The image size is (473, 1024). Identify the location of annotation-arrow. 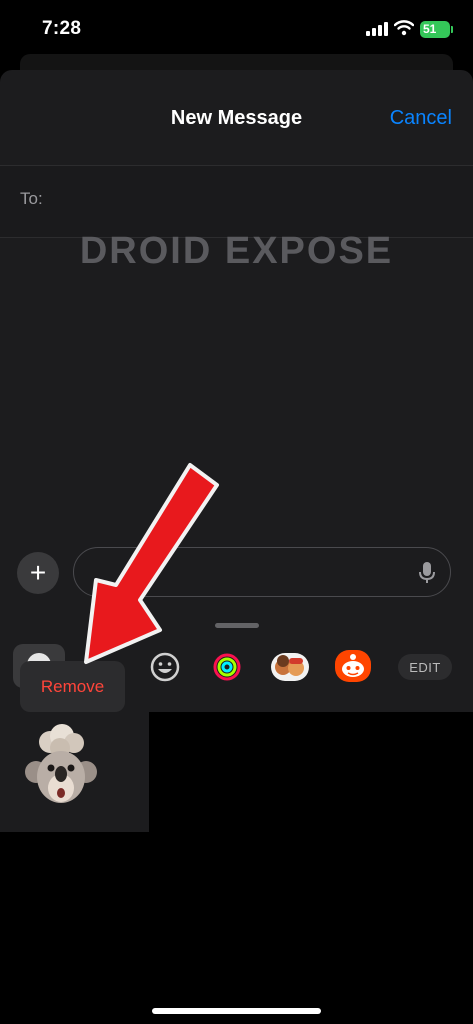
(151, 563).